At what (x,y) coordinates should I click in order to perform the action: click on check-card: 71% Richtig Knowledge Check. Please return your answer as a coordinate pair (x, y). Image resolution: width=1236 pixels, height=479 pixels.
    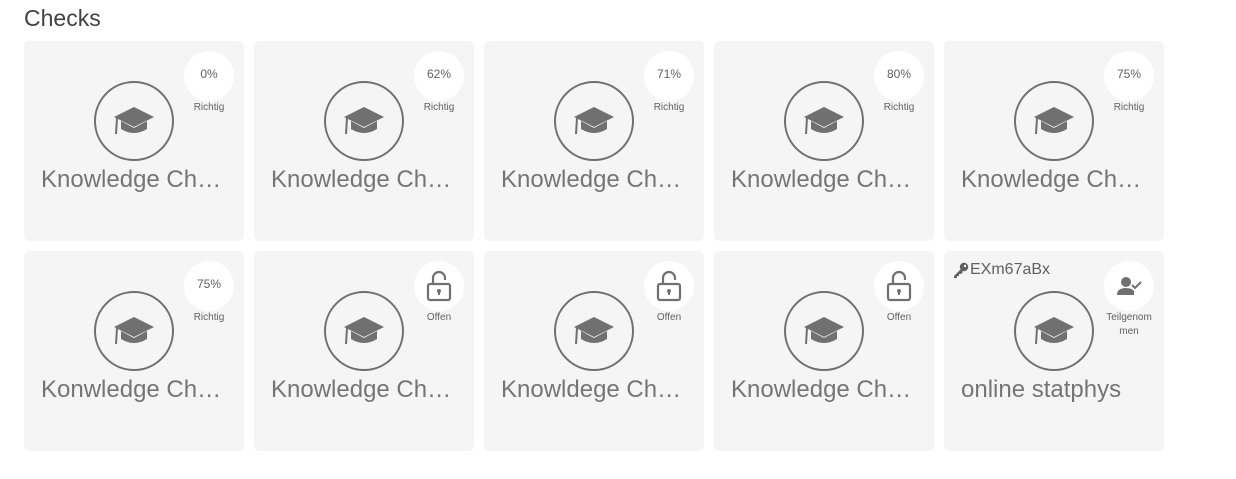
    Looking at the image, I should click on (594, 141).